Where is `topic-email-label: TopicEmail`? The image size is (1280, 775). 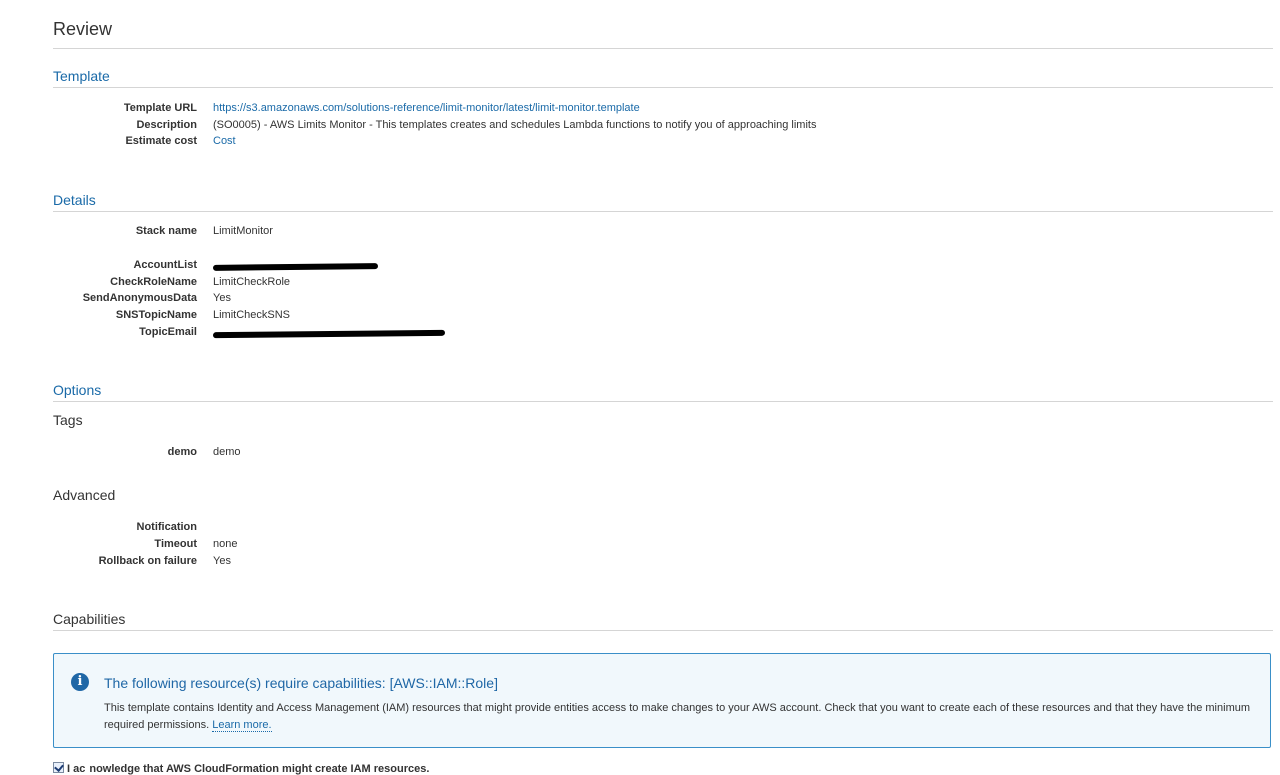
topic-email-label: TopicEmail is located at coordinates (168, 332).